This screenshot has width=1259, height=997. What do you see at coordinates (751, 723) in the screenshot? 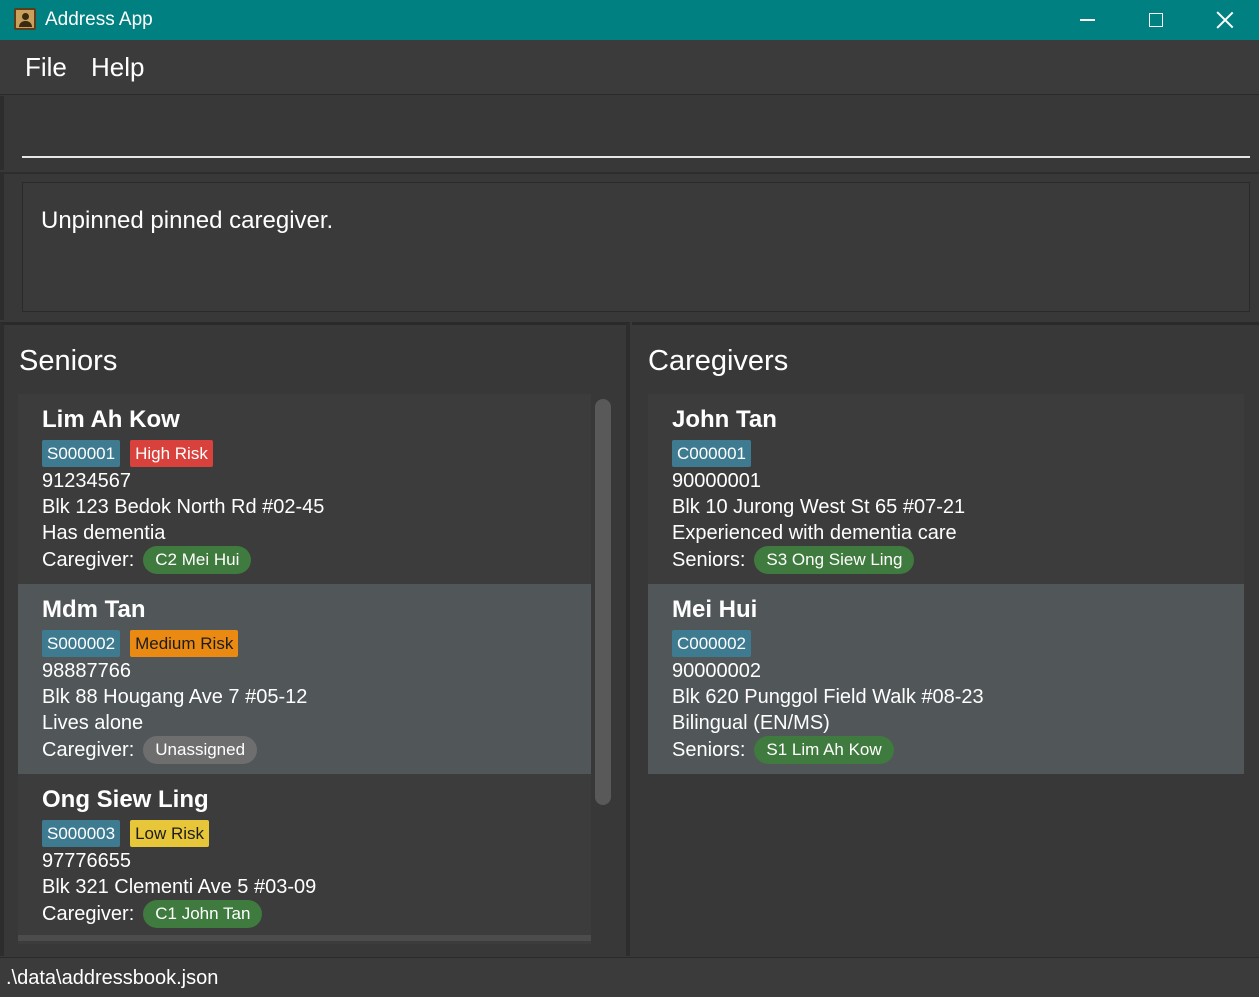
I see `caregiver-note: Bilingual (EN/MS)` at bounding box center [751, 723].